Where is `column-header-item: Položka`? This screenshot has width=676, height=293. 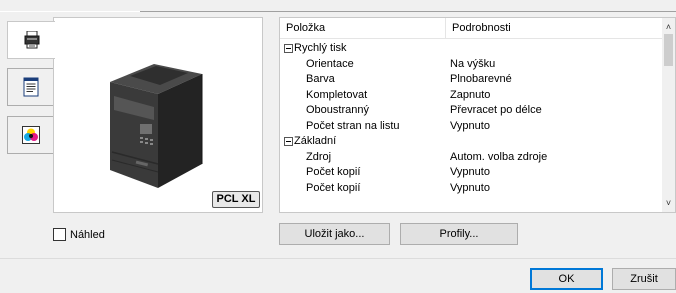
column-header-item: Položka is located at coordinates (363, 28).